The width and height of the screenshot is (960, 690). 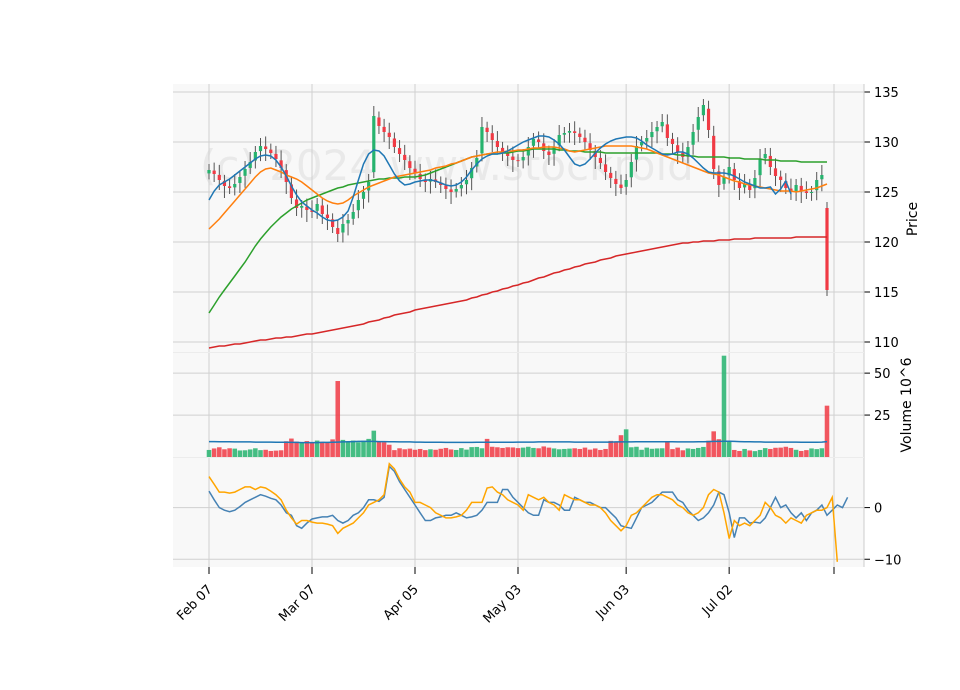 I want to click on price-y-tick-label: 135, so click(x=886, y=93).